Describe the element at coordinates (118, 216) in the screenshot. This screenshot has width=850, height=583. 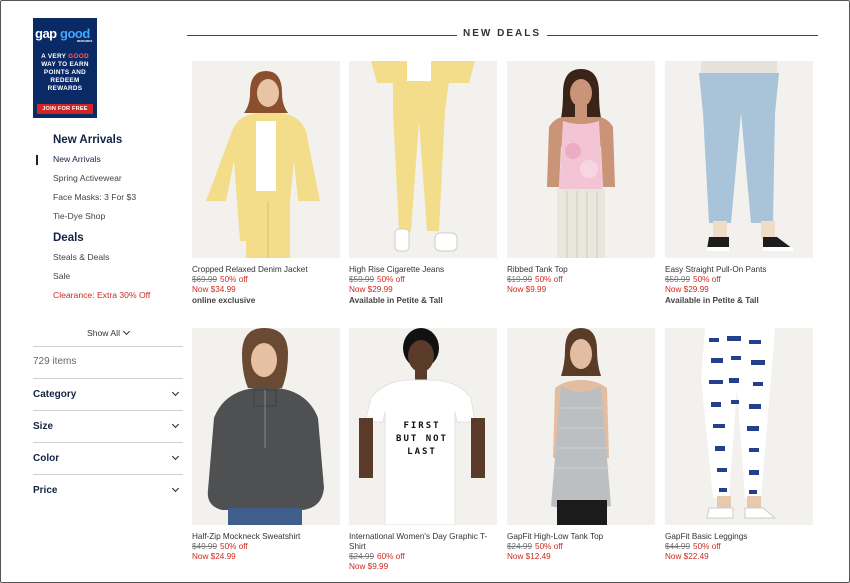
I see `nav-item-tie-dye-shop: Tie-Dye Shop` at that location.